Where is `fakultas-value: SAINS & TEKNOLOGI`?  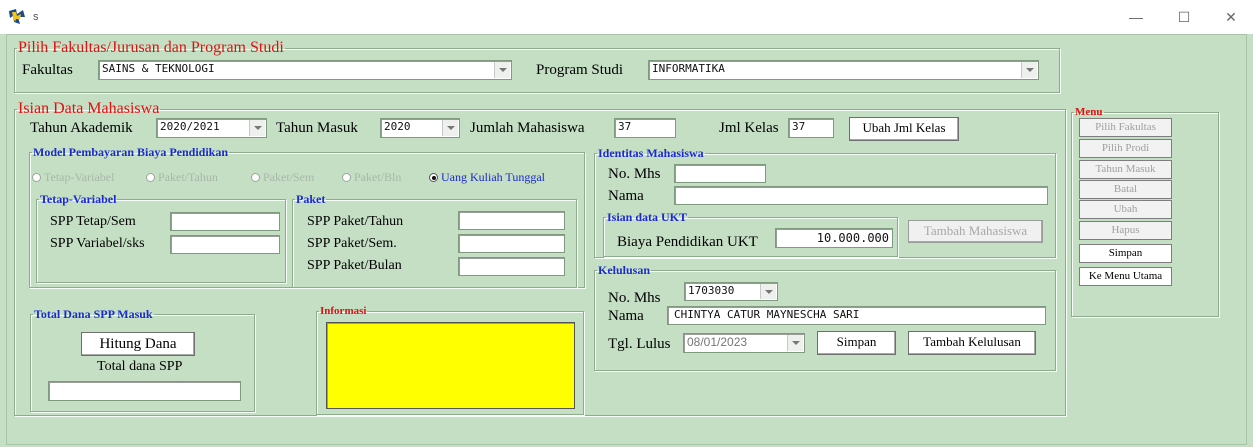
fakultas-value: SAINS & TEKNOLOGI is located at coordinates (158, 68).